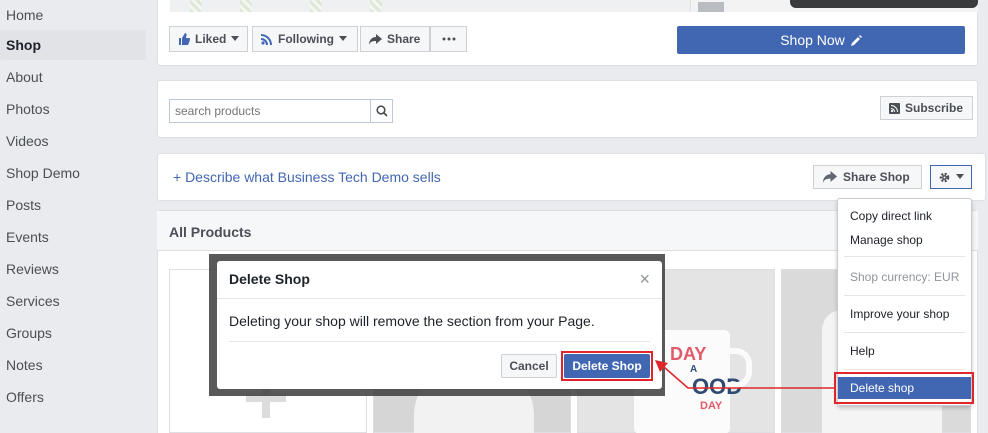 The image size is (988, 433). Describe the element at coordinates (73, 77) in the screenshot. I see `sidebar-item-about: About` at that location.